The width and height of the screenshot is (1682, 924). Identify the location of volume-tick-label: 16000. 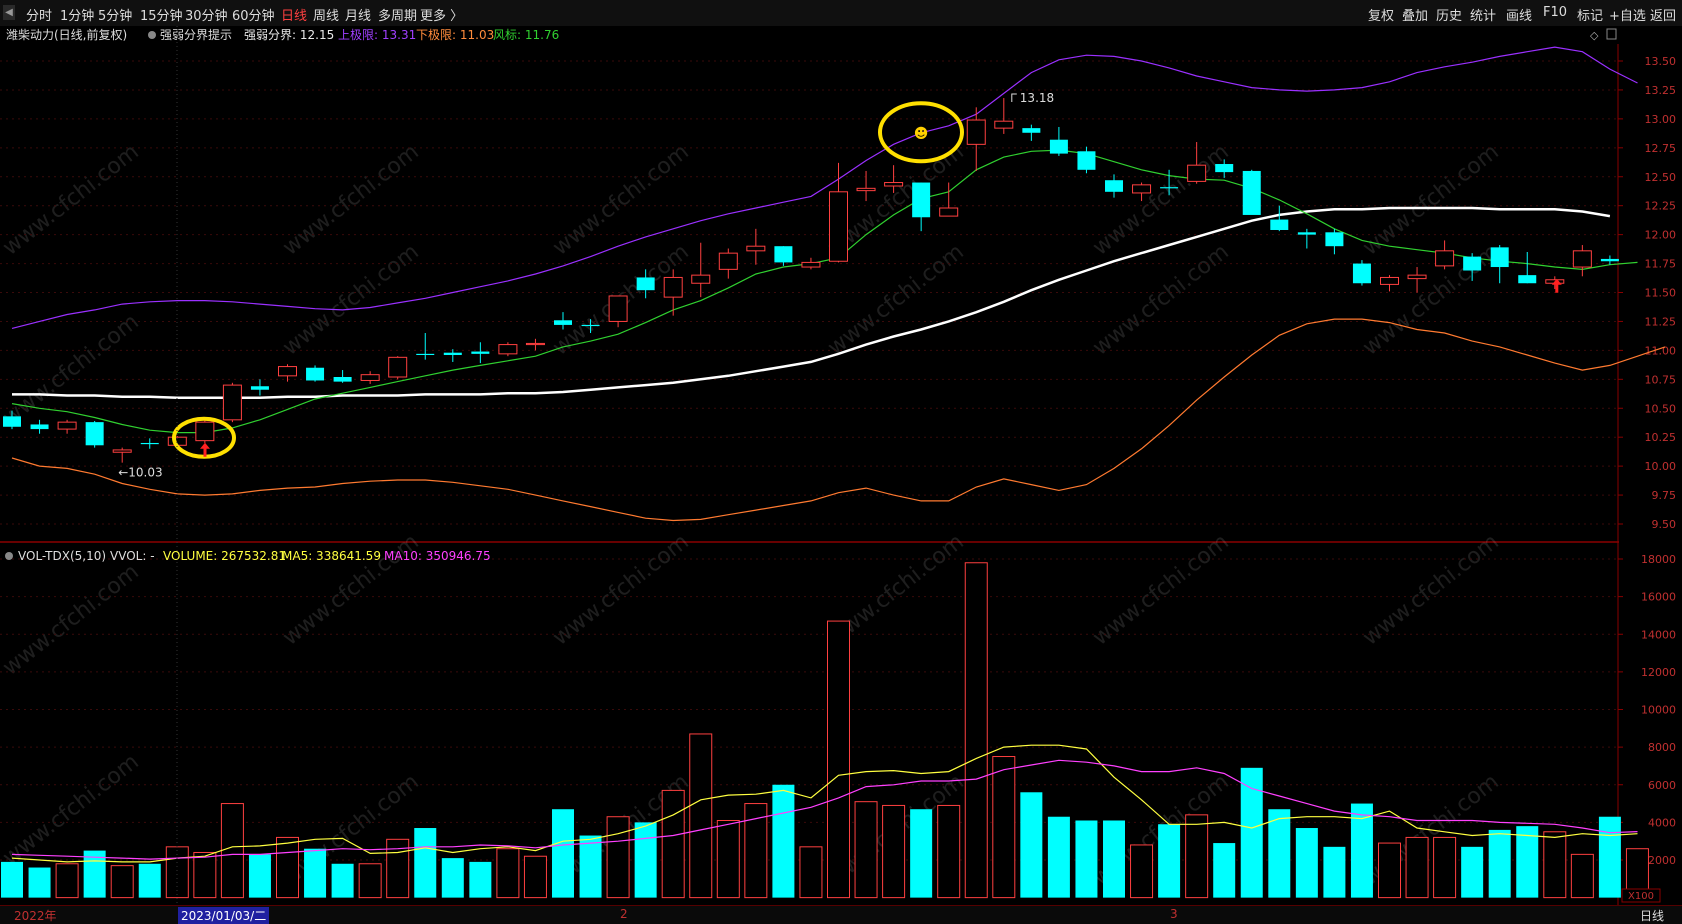
(1658, 597).